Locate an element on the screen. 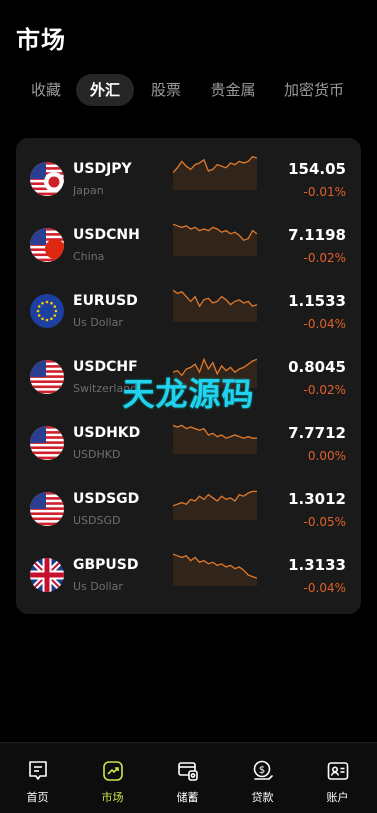 The image size is (377, 813). page-title: 市场 is located at coordinates (41, 40).